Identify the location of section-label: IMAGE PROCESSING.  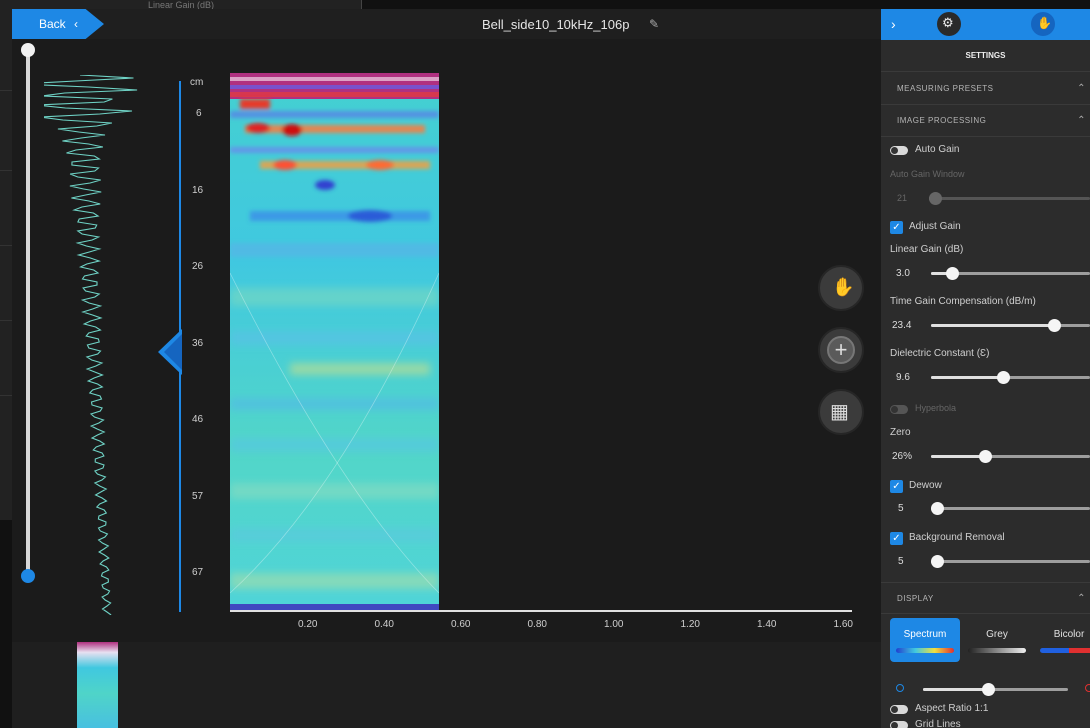
(942, 120).